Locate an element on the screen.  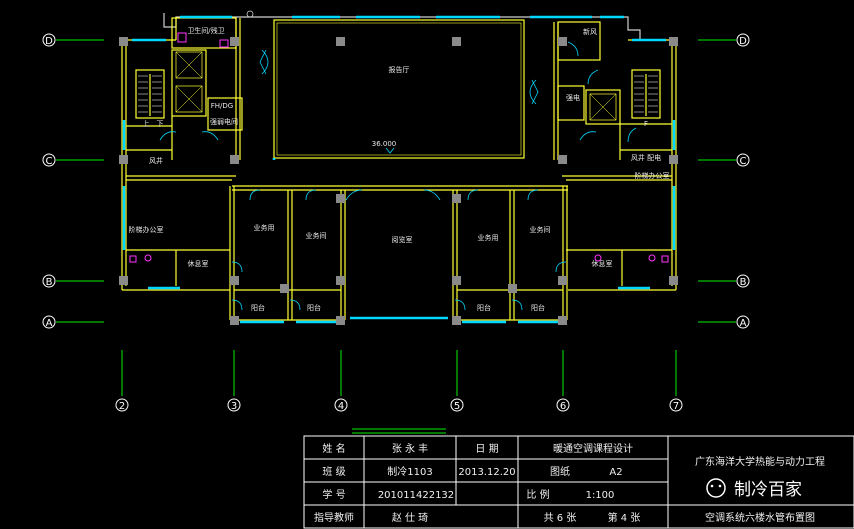
room-balcony-2: 阳台 is located at coordinates (314, 307).